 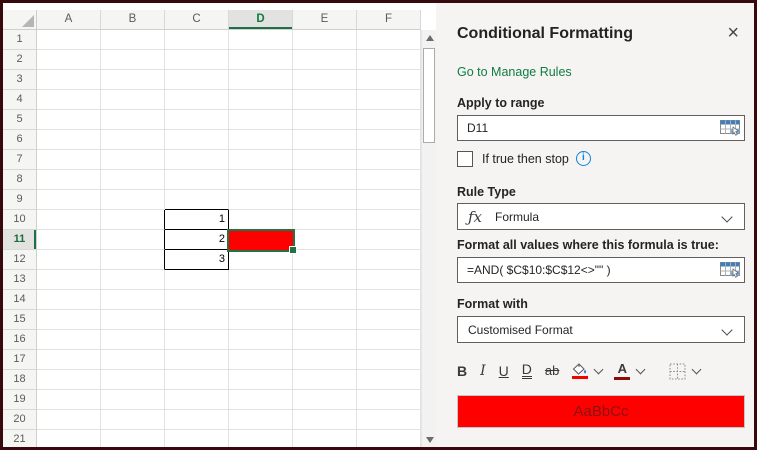 I want to click on cell-B10, so click(x=133, y=220).